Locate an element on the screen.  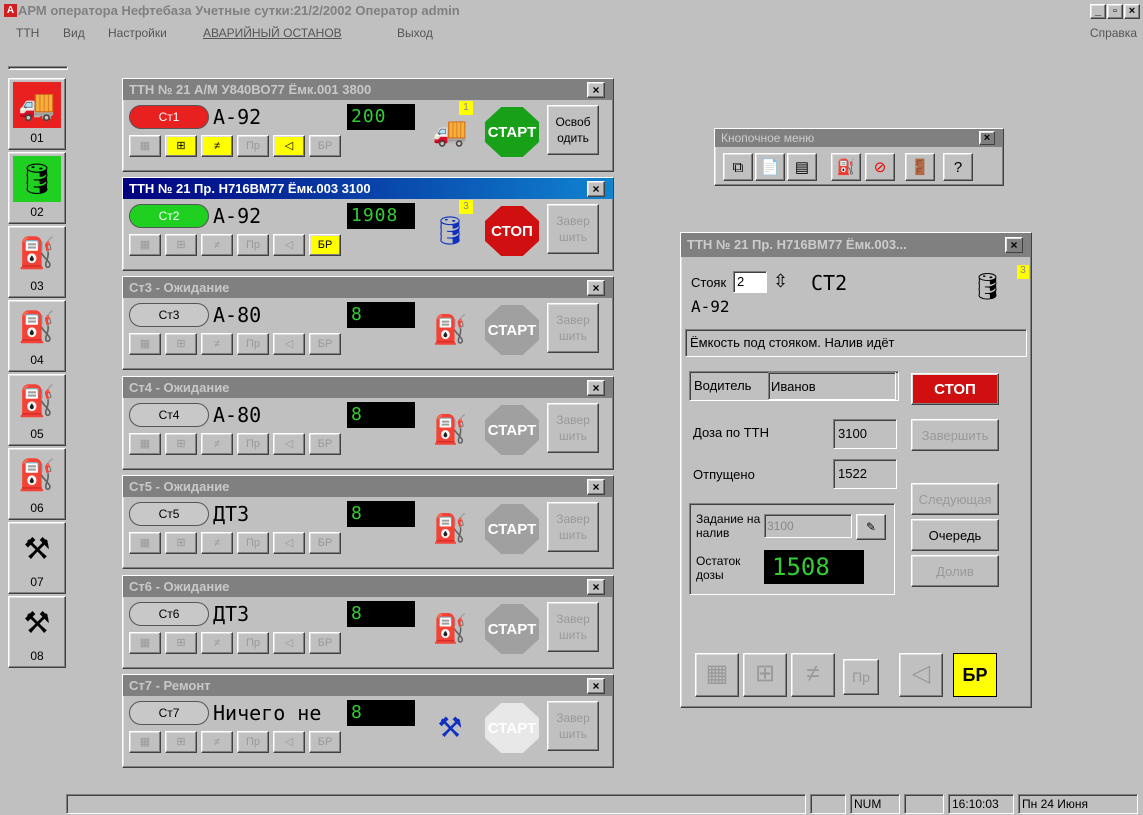
detail-close-button: × is located at coordinates (1014, 245).